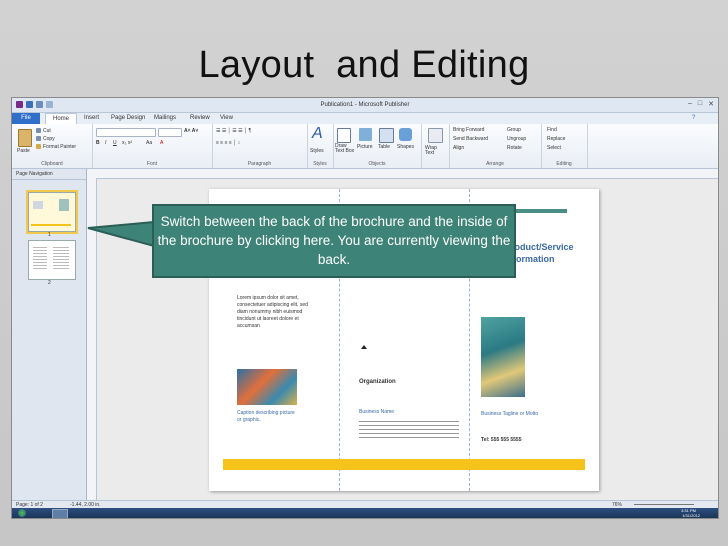  What do you see at coordinates (320, 146) in the screenshot?
I see `styles-group: A Styles Styles` at bounding box center [320, 146].